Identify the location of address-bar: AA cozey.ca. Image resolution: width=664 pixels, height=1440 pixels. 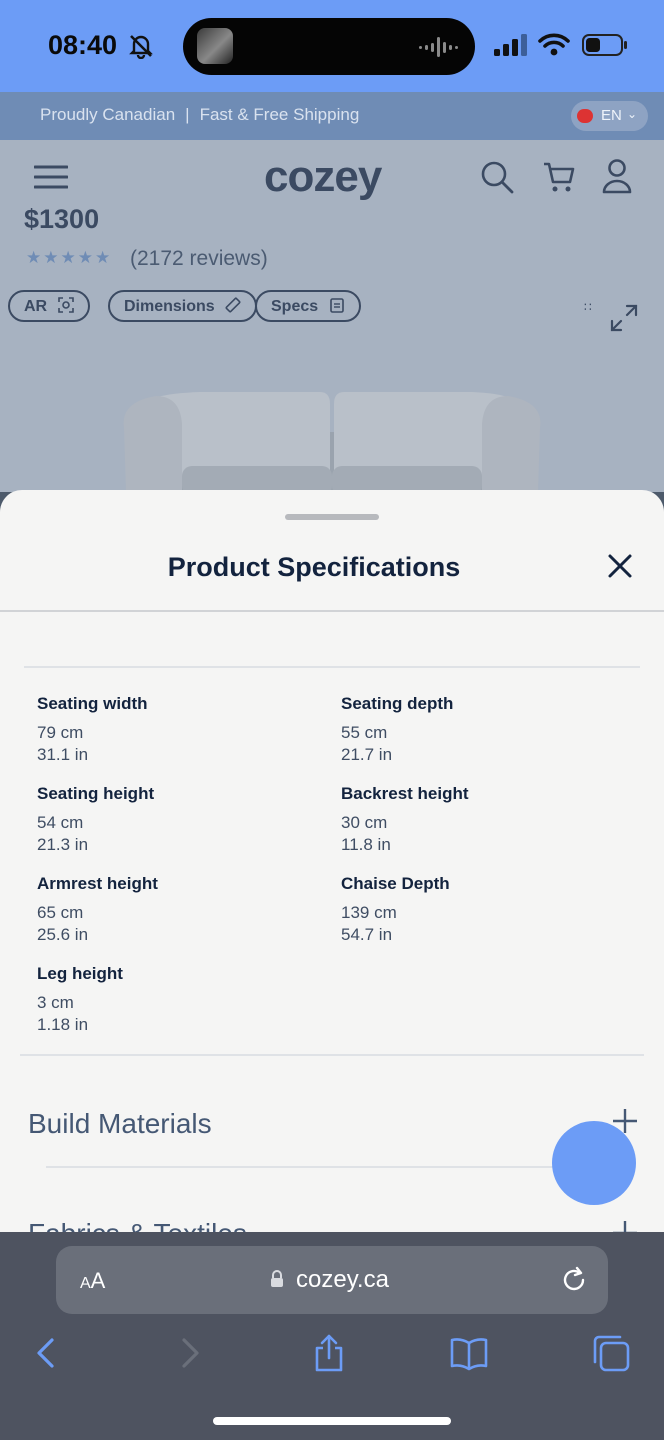
(332, 1280).